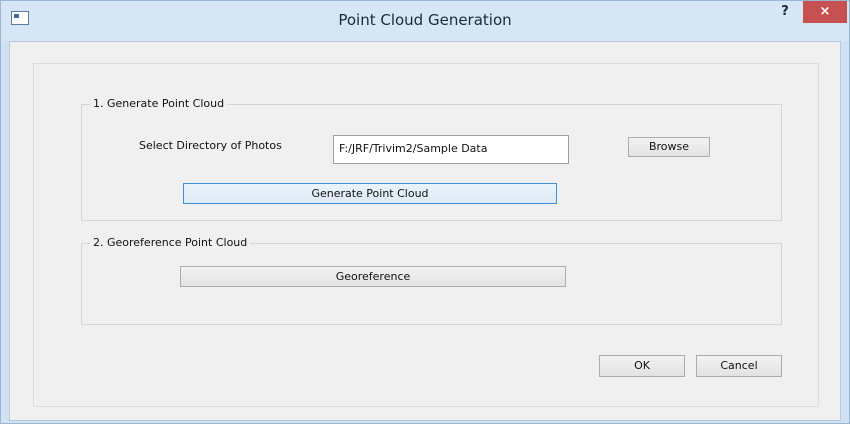 The height and width of the screenshot is (424, 850). Describe the element at coordinates (642, 366) in the screenshot. I see `ok-button: OK` at that location.